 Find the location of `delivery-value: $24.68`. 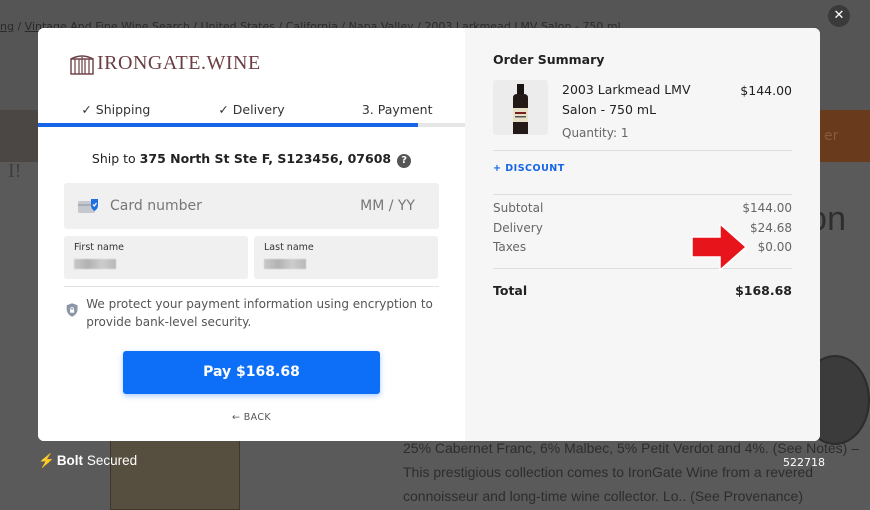

delivery-value: $24.68 is located at coordinates (771, 227).